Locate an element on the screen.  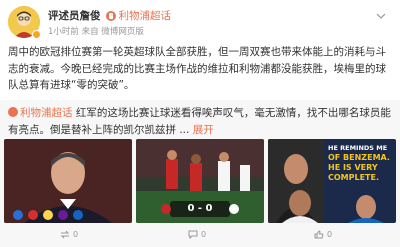
name-row: 评述员詹俊 利物浦超话 is located at coordinates (109, 15).